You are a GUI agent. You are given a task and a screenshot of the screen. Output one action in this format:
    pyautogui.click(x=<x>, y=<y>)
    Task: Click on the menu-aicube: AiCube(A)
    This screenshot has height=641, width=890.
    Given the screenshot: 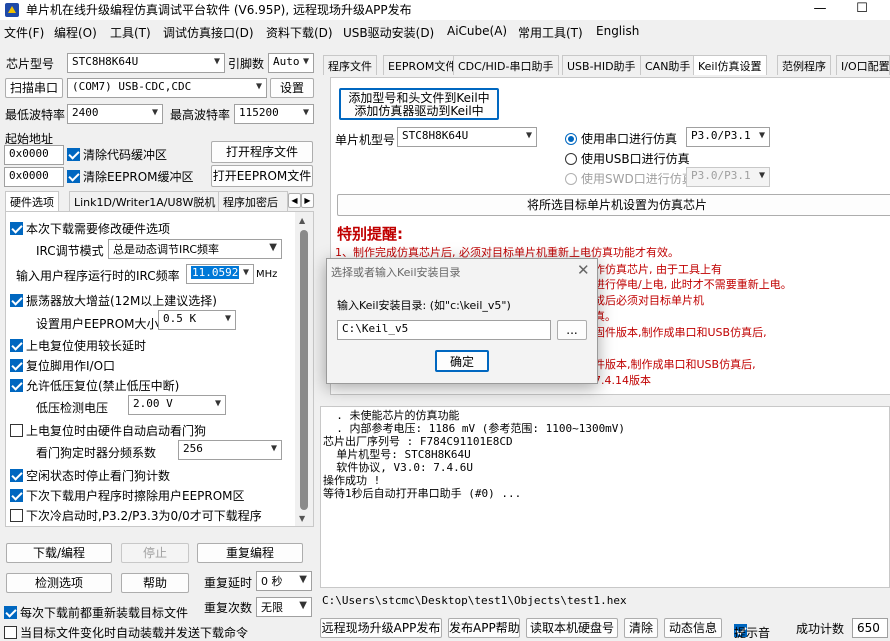 What is the action you would take?
    pyautogui.click(x=477, y=31)
    